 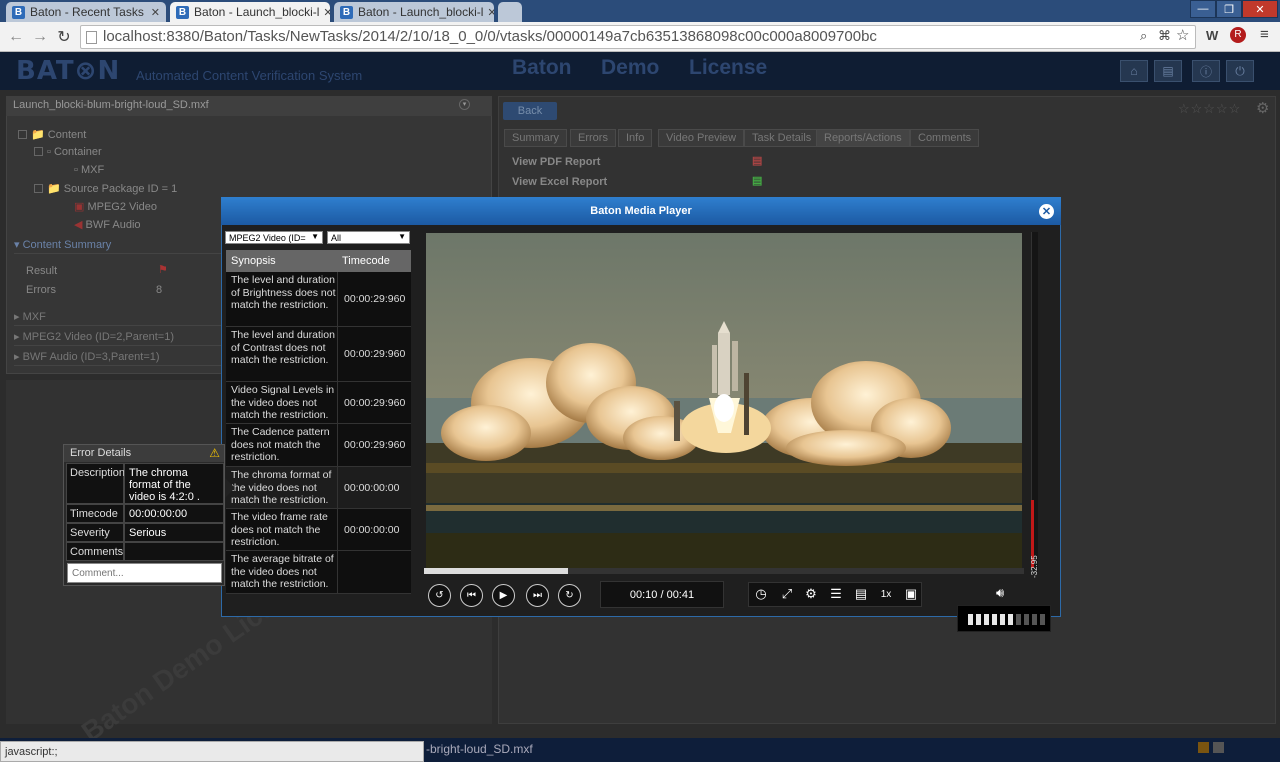 What do you see at coordinates (757, 180) in the screenshot?
I see `excel-icon: ▤` at bounding box center [757, 180].